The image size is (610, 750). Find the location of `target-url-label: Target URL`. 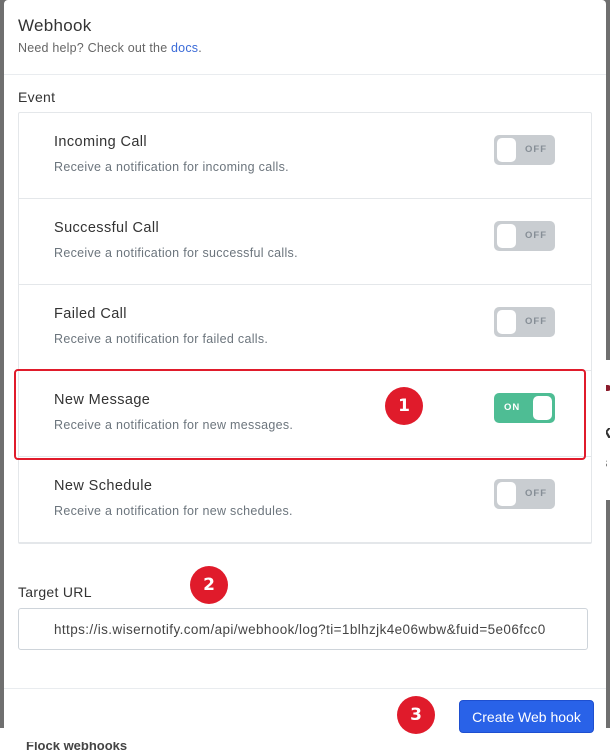

target-url-label: Target URL is located at coordinates (55, 592).